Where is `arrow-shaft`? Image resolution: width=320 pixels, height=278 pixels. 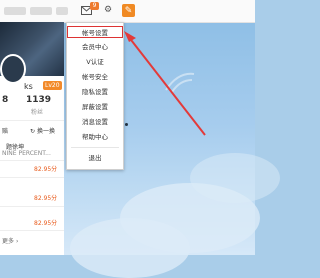 arrow-shaft is located at coordinates (166, 85).